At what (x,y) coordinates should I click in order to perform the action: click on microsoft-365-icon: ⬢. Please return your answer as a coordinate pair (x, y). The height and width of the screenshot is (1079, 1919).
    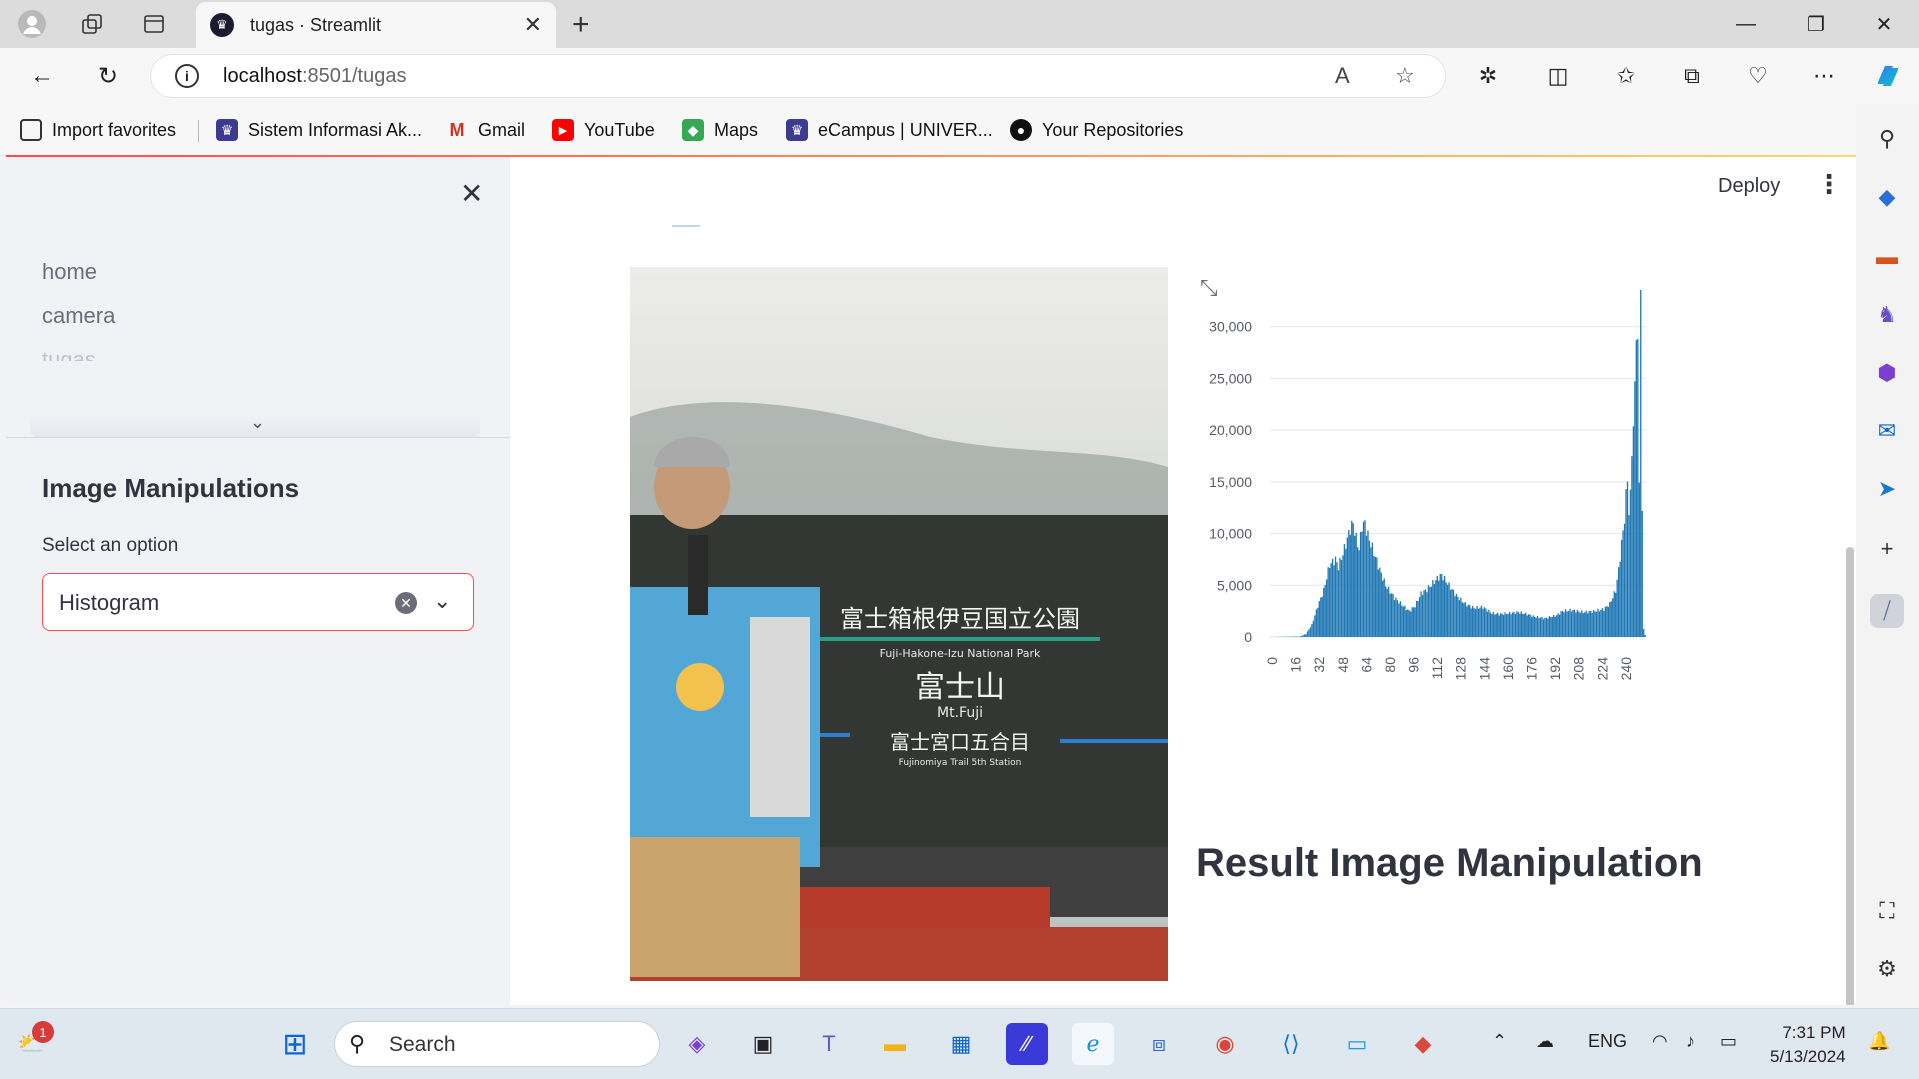
    Looking at the image, I should click on (1887, 373).